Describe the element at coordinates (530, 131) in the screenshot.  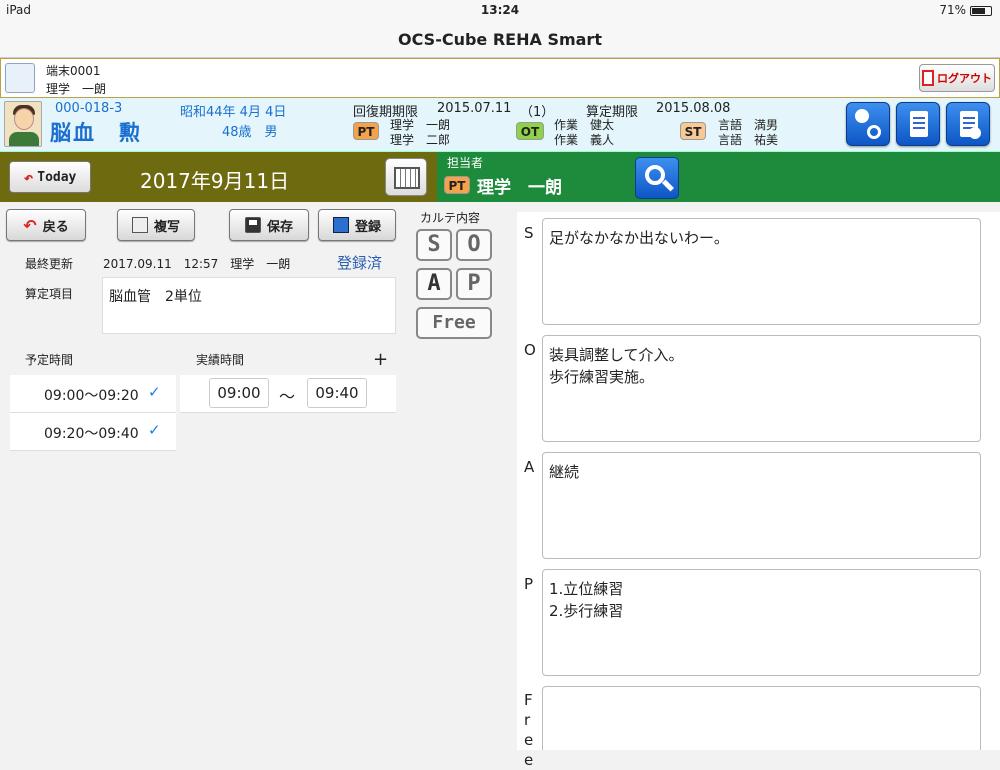
I see `ot-badge: OT` at that location.